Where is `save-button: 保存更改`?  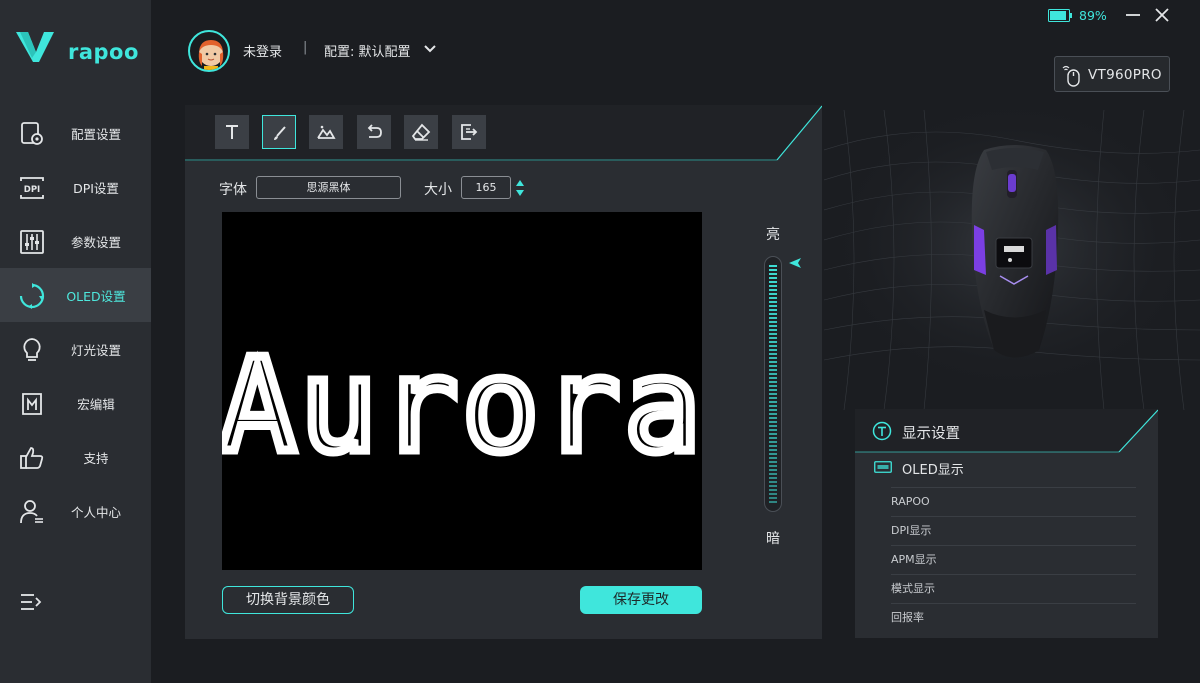
save-button: 保存更改 is located at coordinates (641, 600).